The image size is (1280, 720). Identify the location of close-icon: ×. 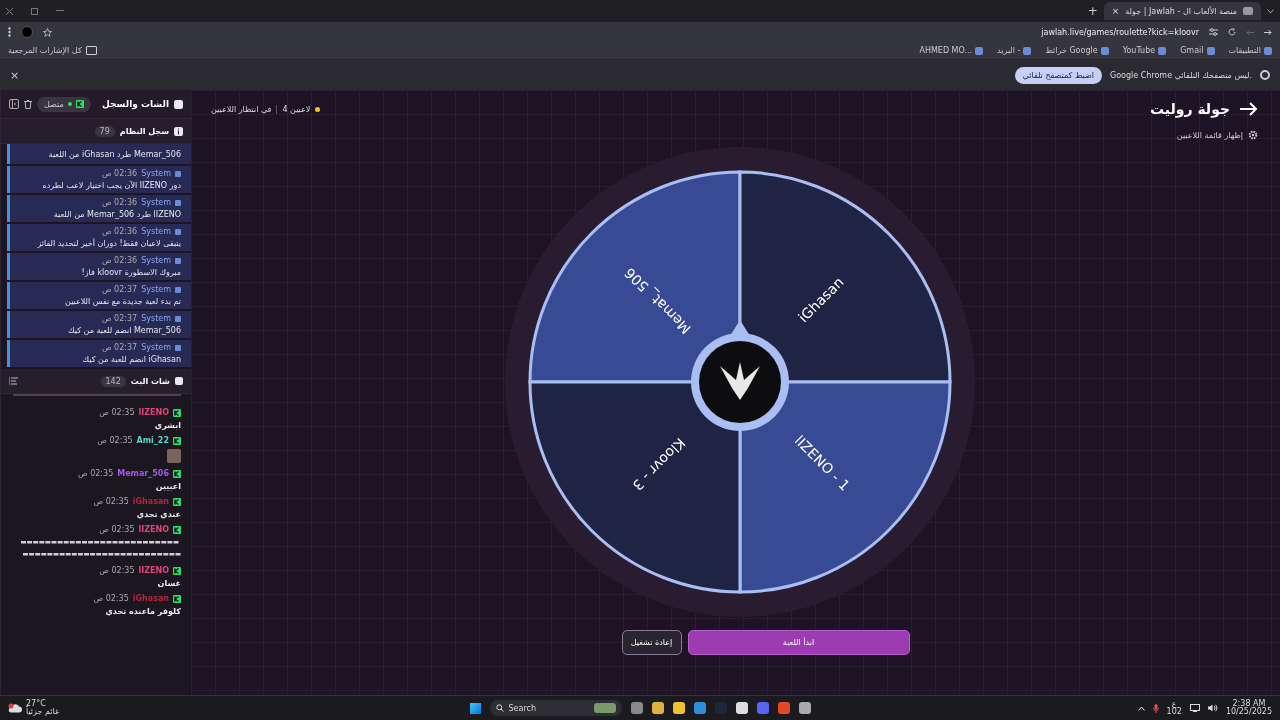
(15, 75).